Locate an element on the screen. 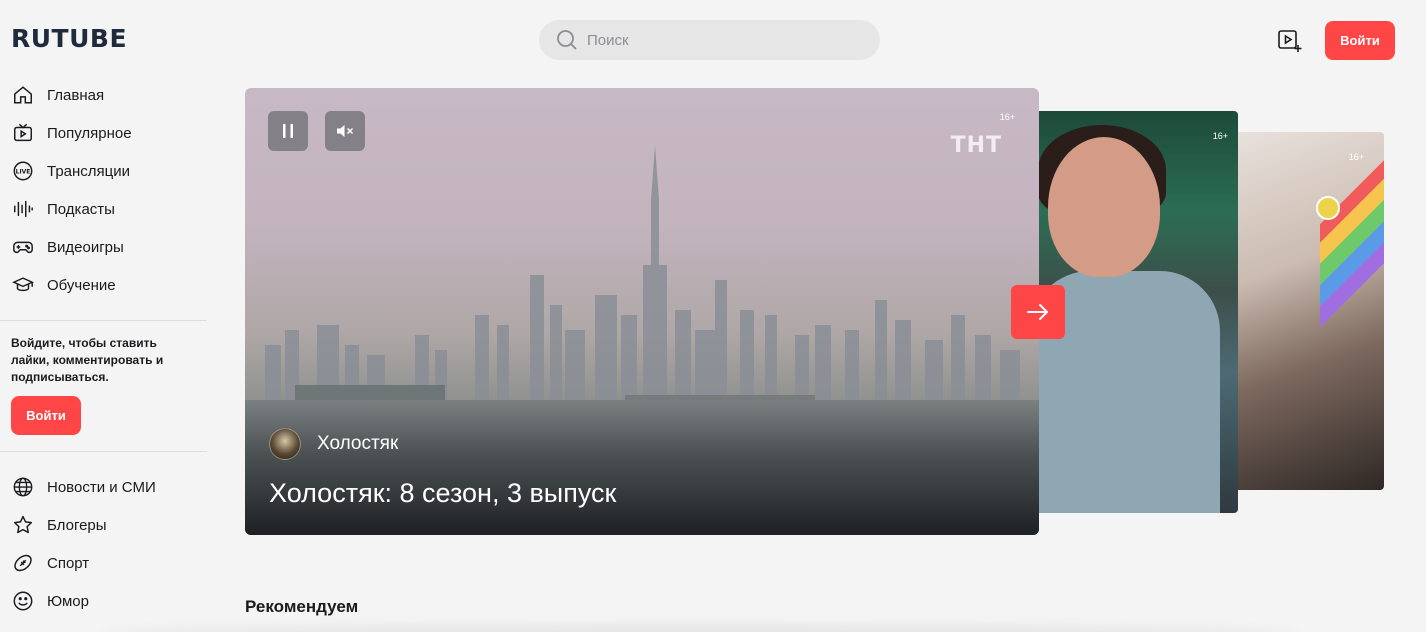  volume-muted-icon is located at coordinates (345, 131).